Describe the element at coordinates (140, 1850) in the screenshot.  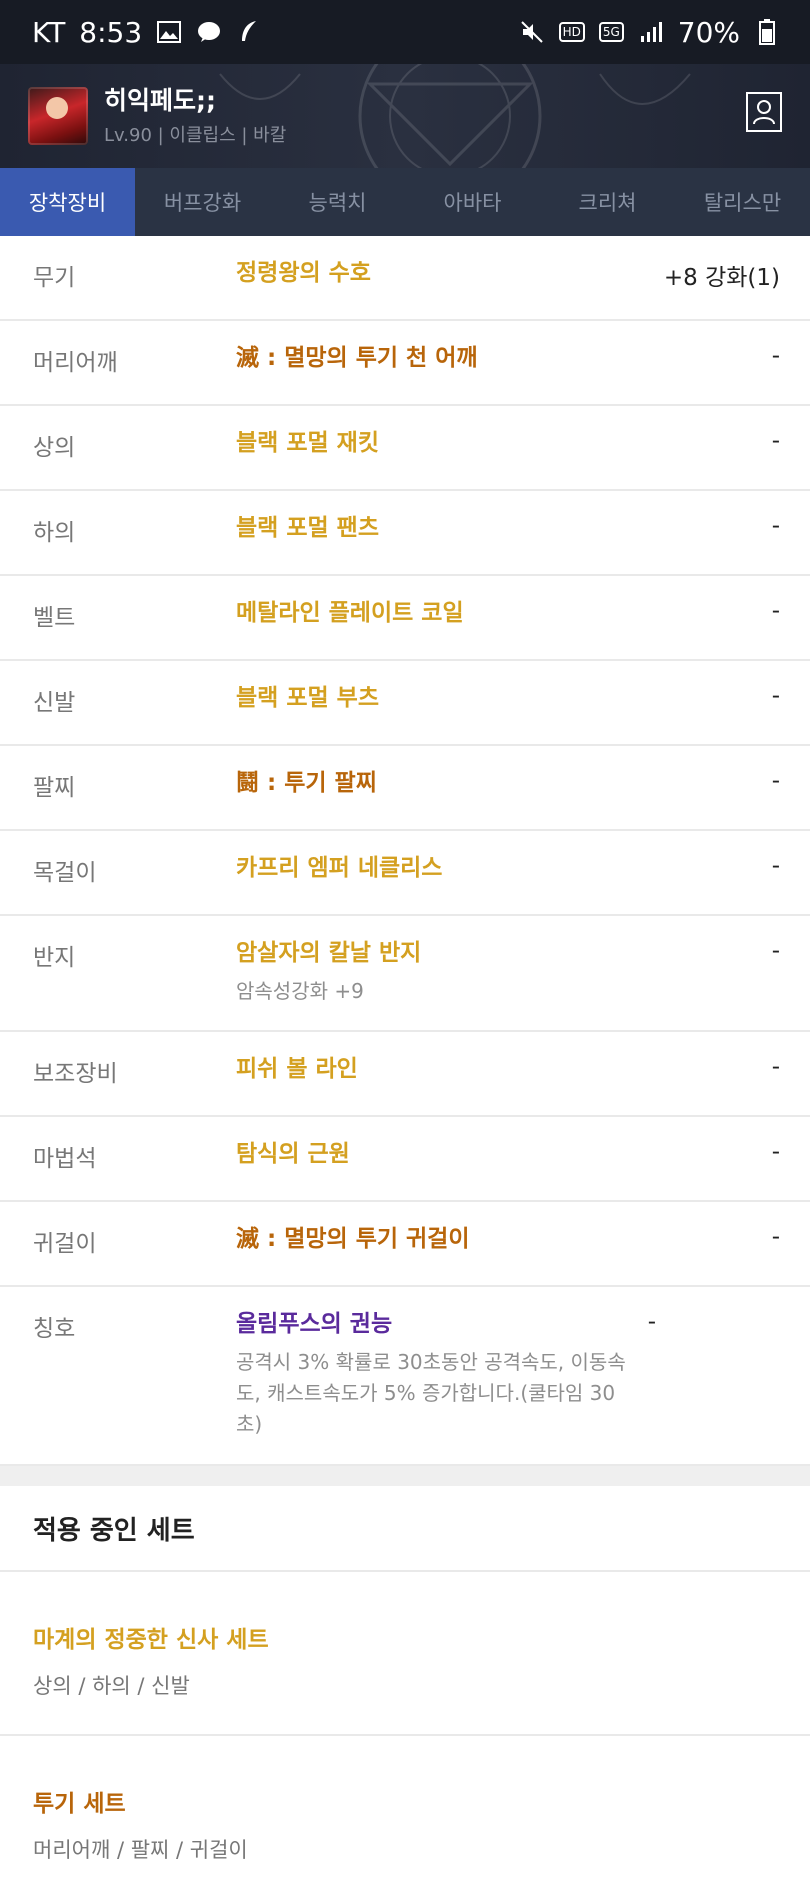
I see `set-parts: 머리어깨 / 팔찌 / 귀걸이` at that location.